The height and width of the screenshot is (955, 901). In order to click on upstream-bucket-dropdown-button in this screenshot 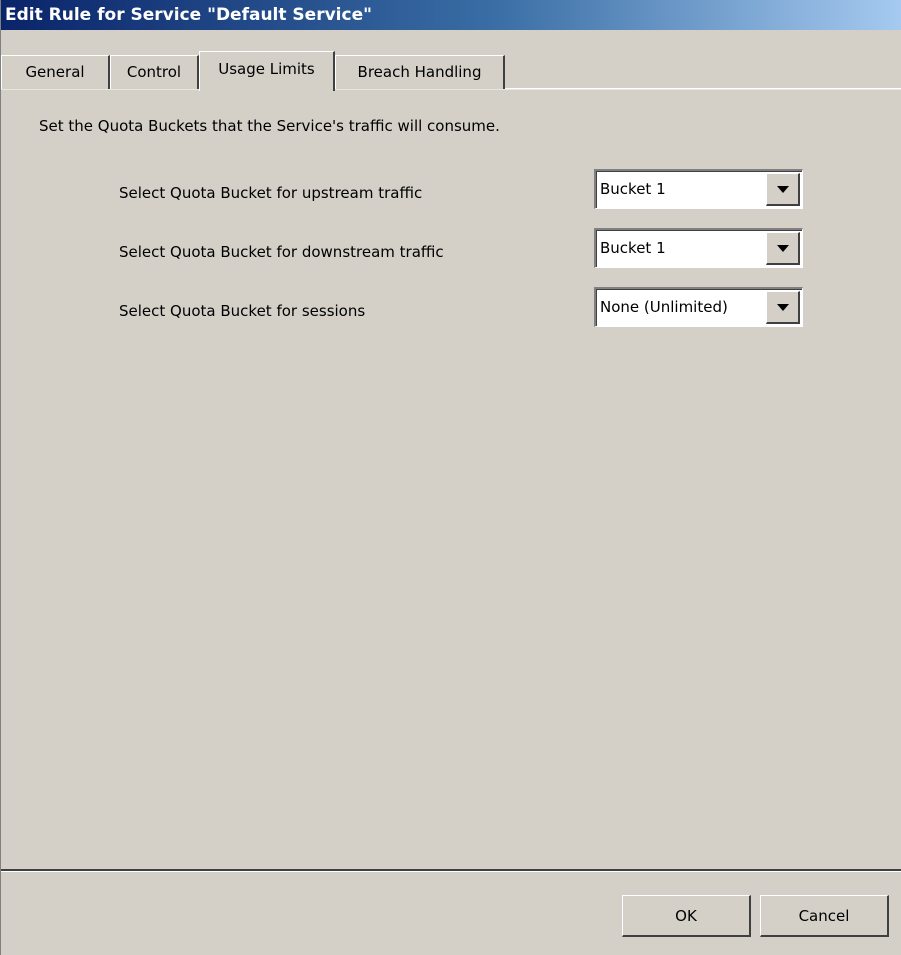, I will do `click(783, 189)`.